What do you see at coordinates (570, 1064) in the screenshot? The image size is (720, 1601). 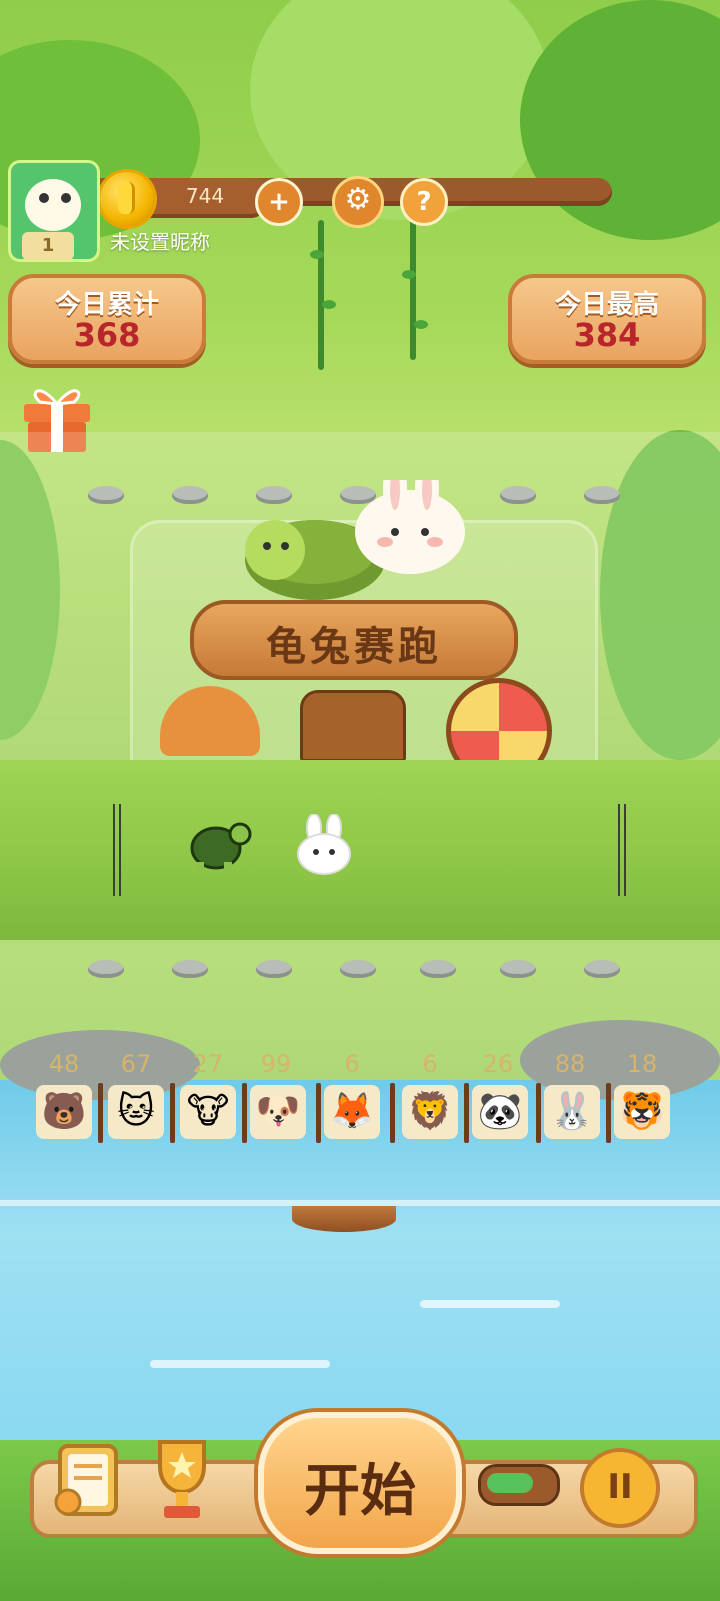 I see `animal-count-rabbit: 88` at bounding box center [570, 1064].